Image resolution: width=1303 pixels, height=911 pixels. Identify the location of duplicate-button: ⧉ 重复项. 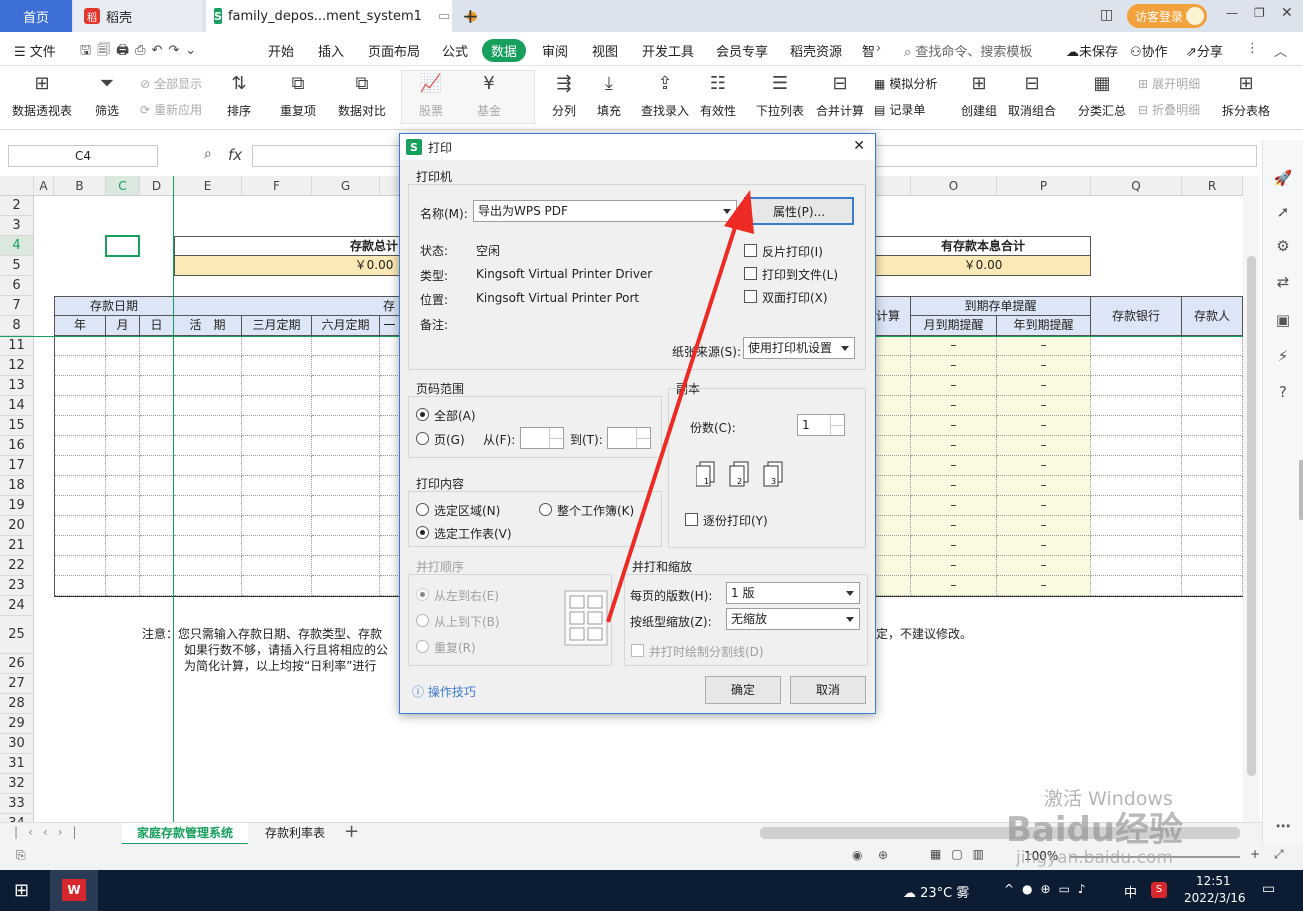
(298, 94).